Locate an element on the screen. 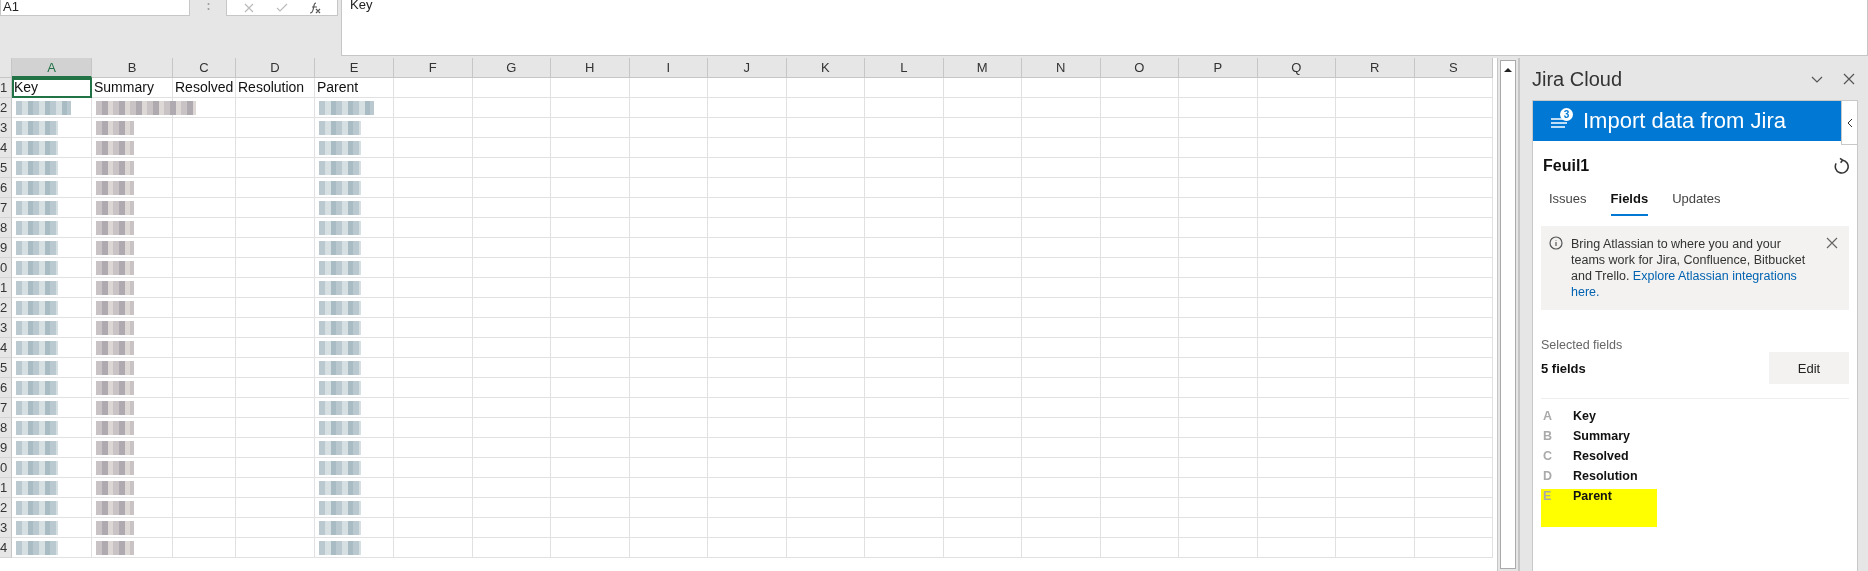  column-header: F is located at coordinates (433, 68).